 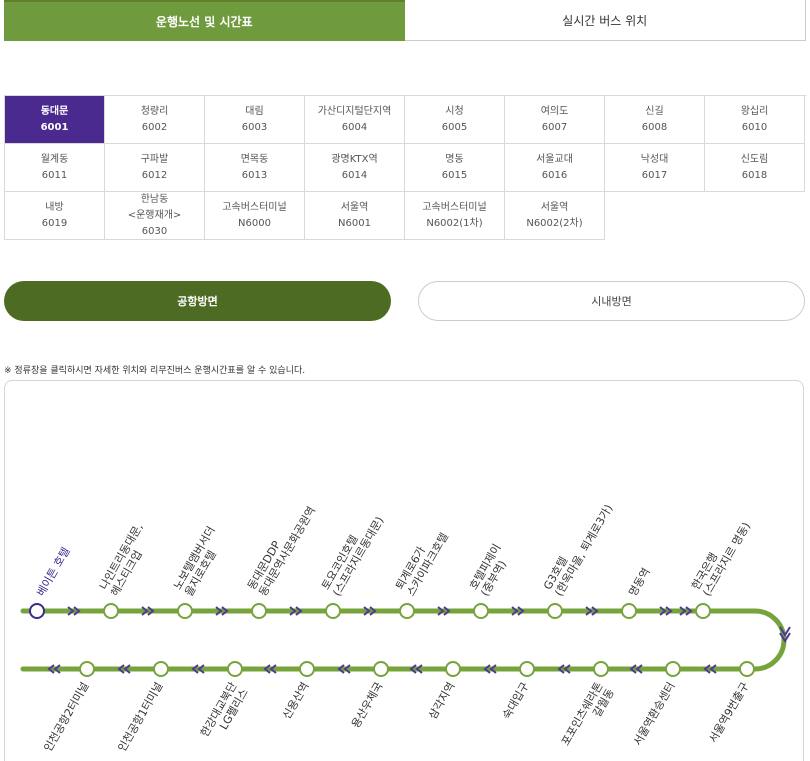 I want to click on stop-label: 퇴계로6가스카이파크호텔, so click(x=422, y=561).